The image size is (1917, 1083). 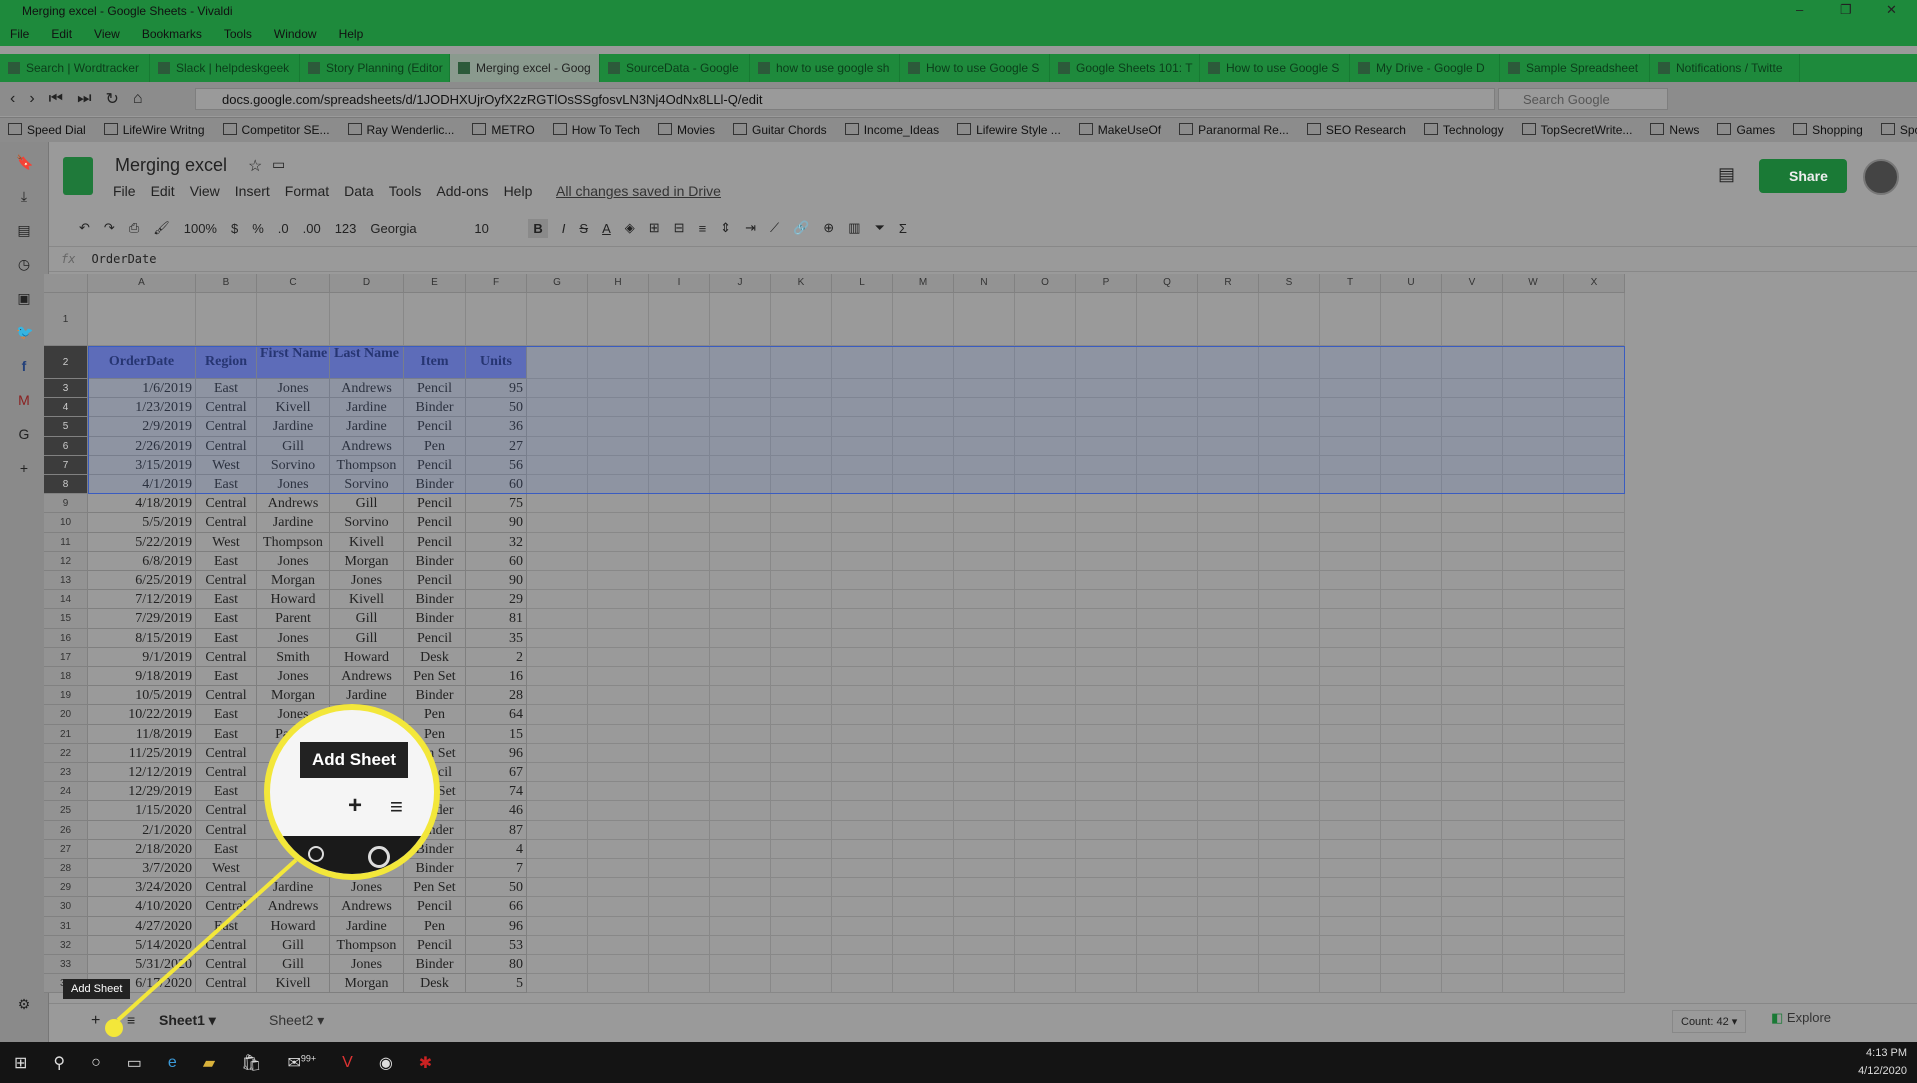 What do you see at coordinates (316, 854) in the screenshot?
I see `magnified-circle-icon` at bounding box center [316, 854].